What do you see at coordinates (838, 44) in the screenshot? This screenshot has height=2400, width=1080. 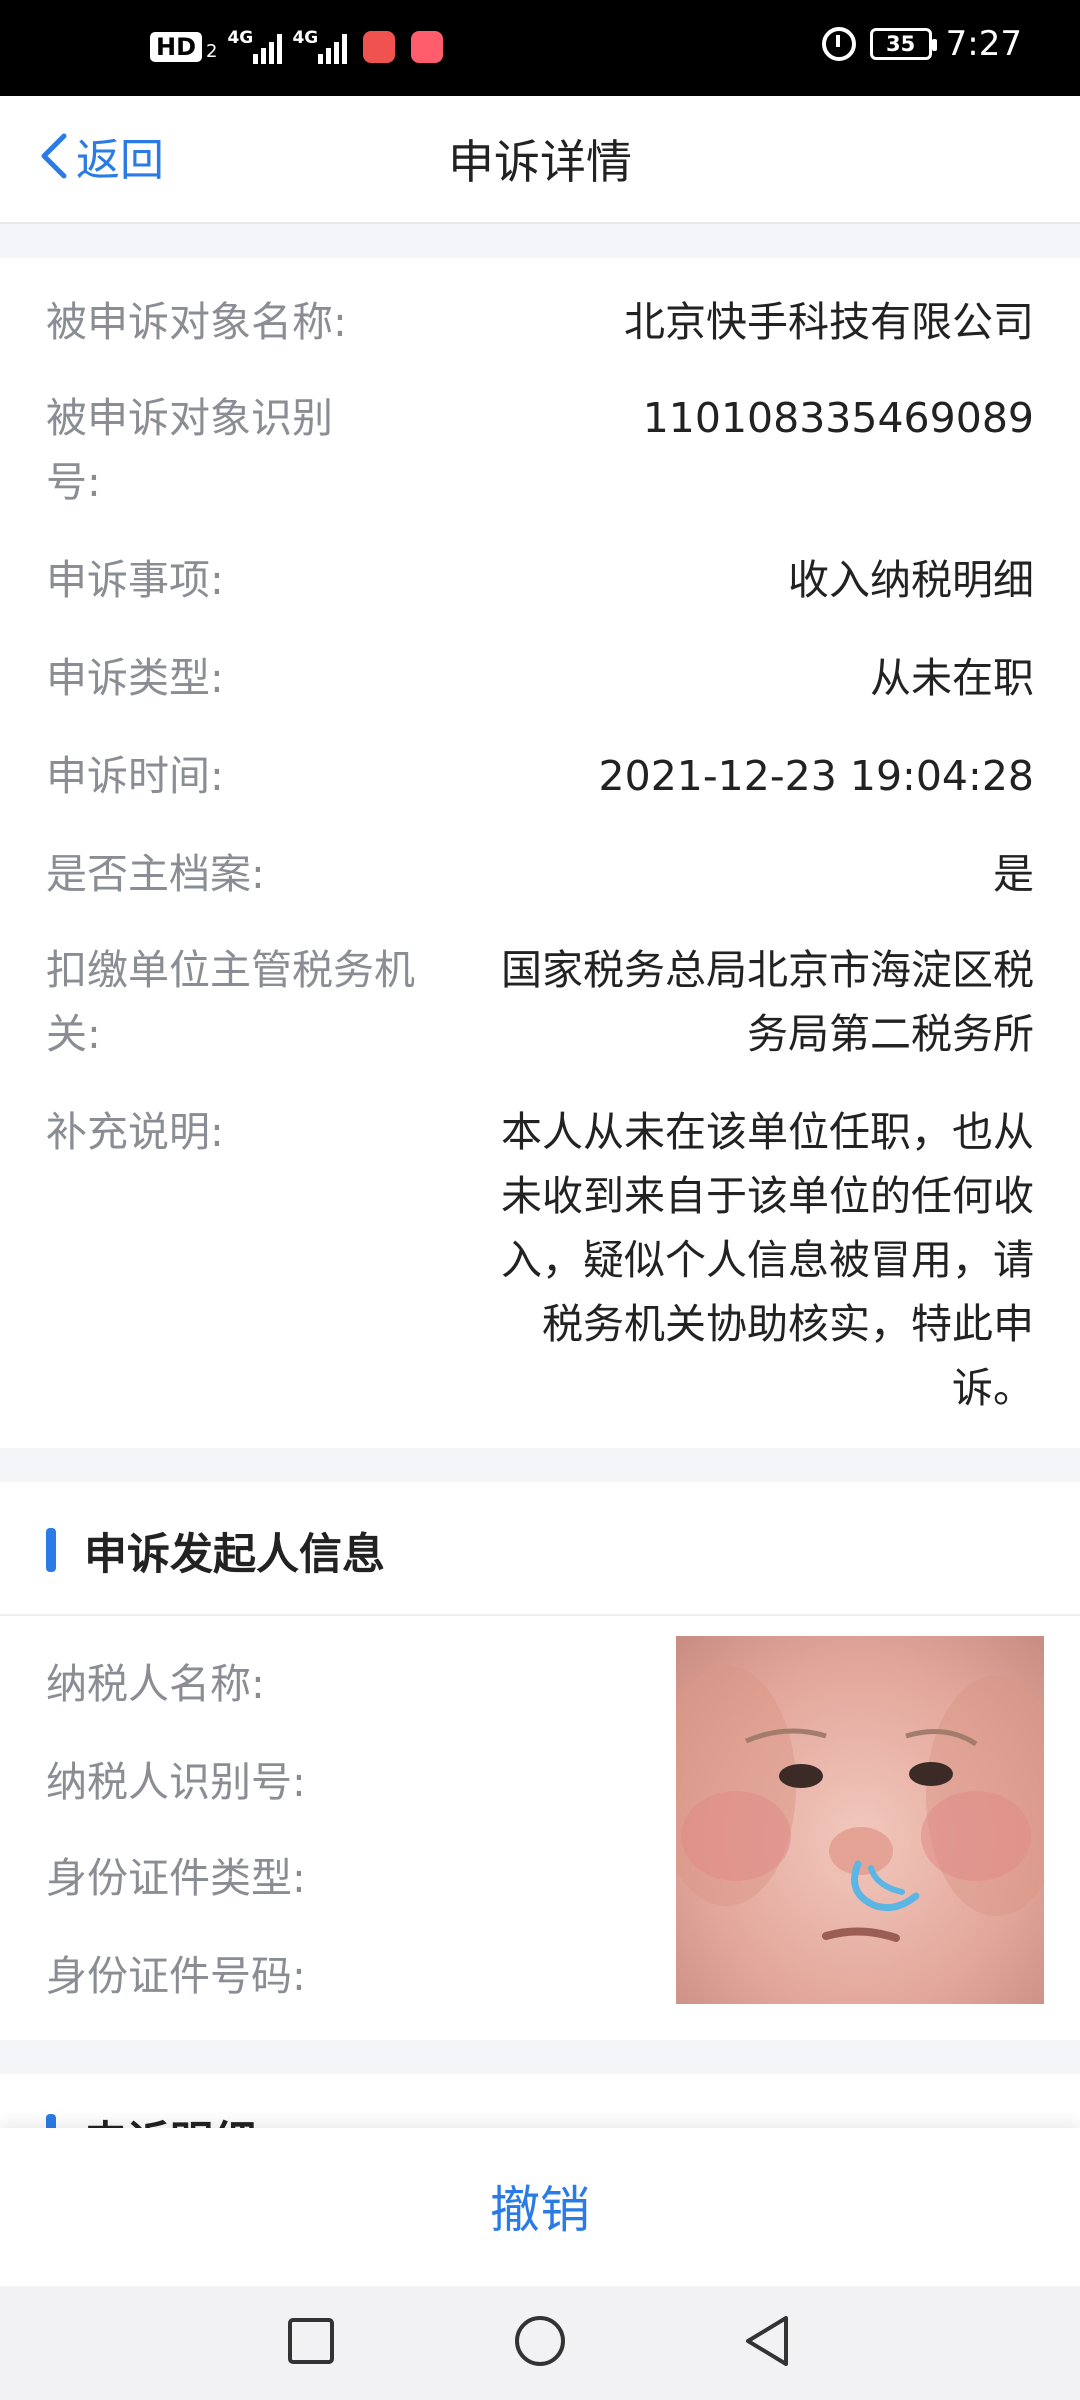 I see `alarm-icon` at bounding box center [838, 44].